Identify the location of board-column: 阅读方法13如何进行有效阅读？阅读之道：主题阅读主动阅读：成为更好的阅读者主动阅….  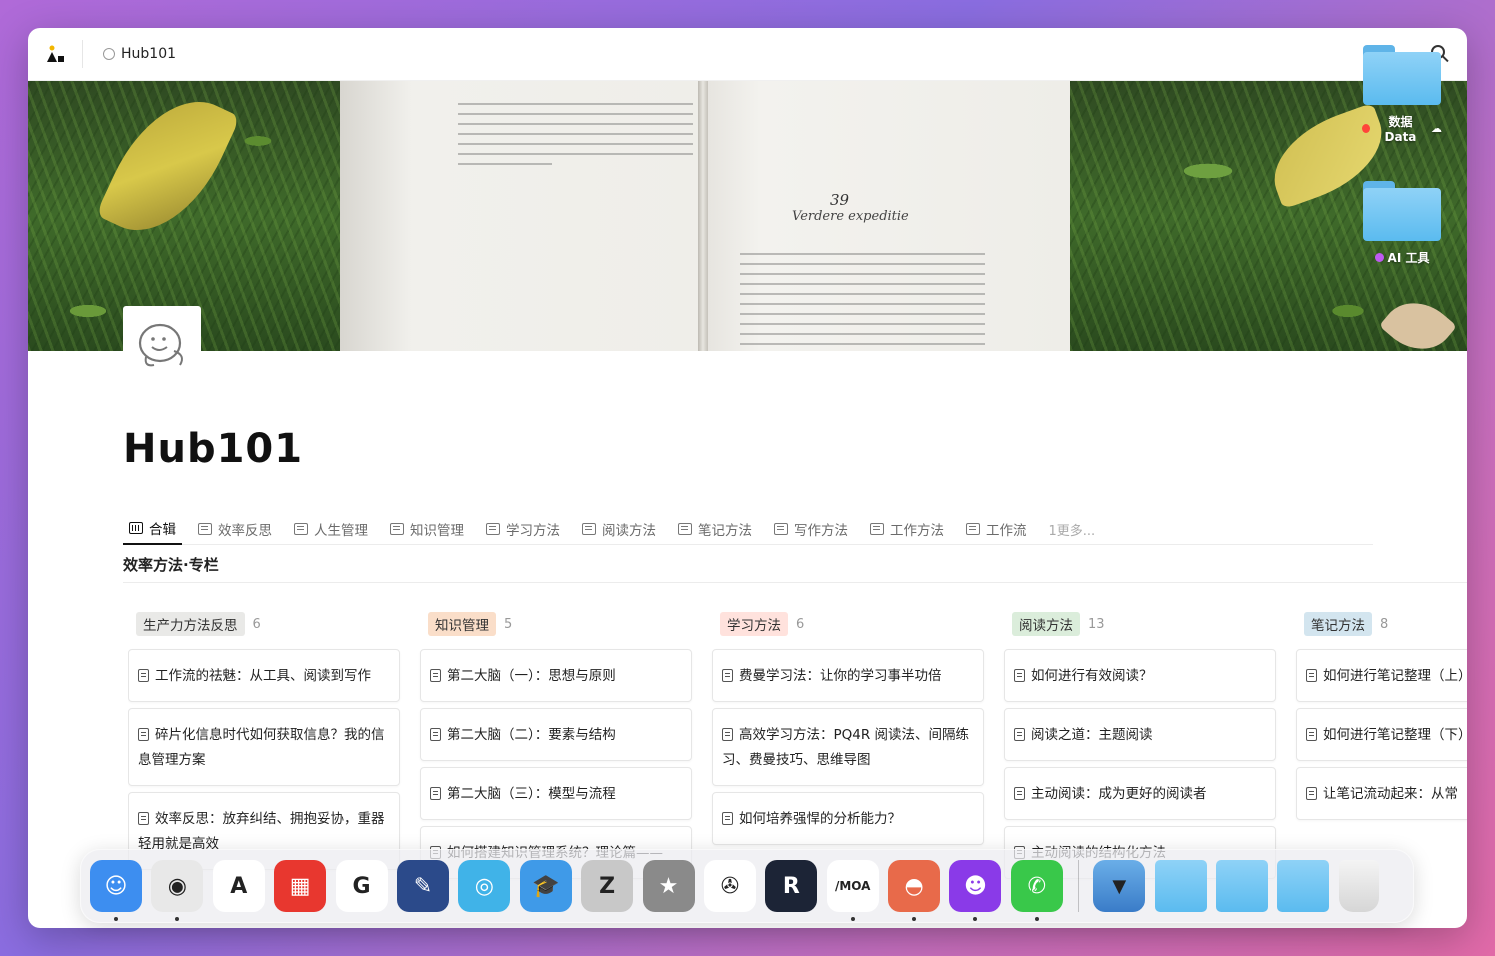
(1140, 747).